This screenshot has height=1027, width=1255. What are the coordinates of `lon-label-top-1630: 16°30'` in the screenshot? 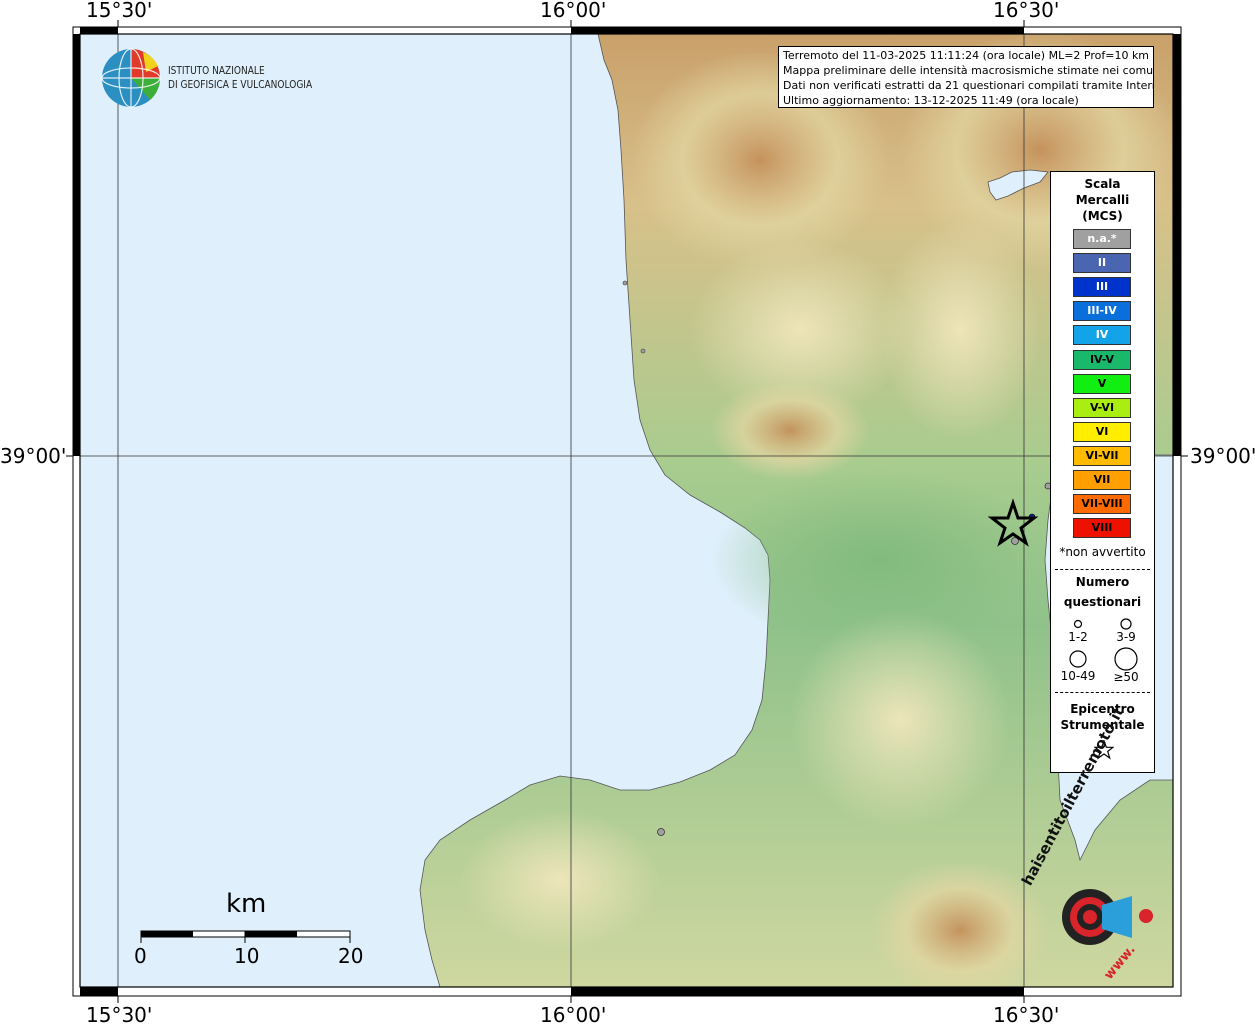 It's located at (1026, 11).